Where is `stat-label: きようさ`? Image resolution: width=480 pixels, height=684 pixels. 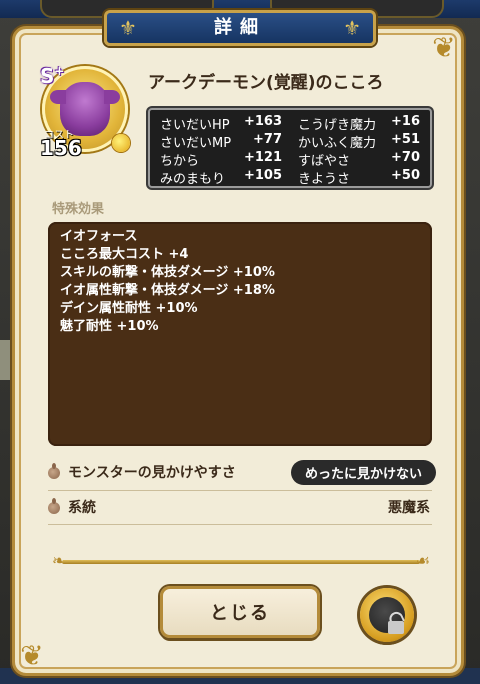
stat-label: きようさ is located at coordinates (324, 179).